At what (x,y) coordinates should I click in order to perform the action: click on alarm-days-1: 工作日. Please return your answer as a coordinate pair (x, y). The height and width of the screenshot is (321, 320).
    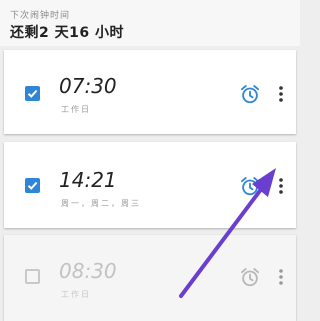
    Looking at the image, I should click on (76, 109).